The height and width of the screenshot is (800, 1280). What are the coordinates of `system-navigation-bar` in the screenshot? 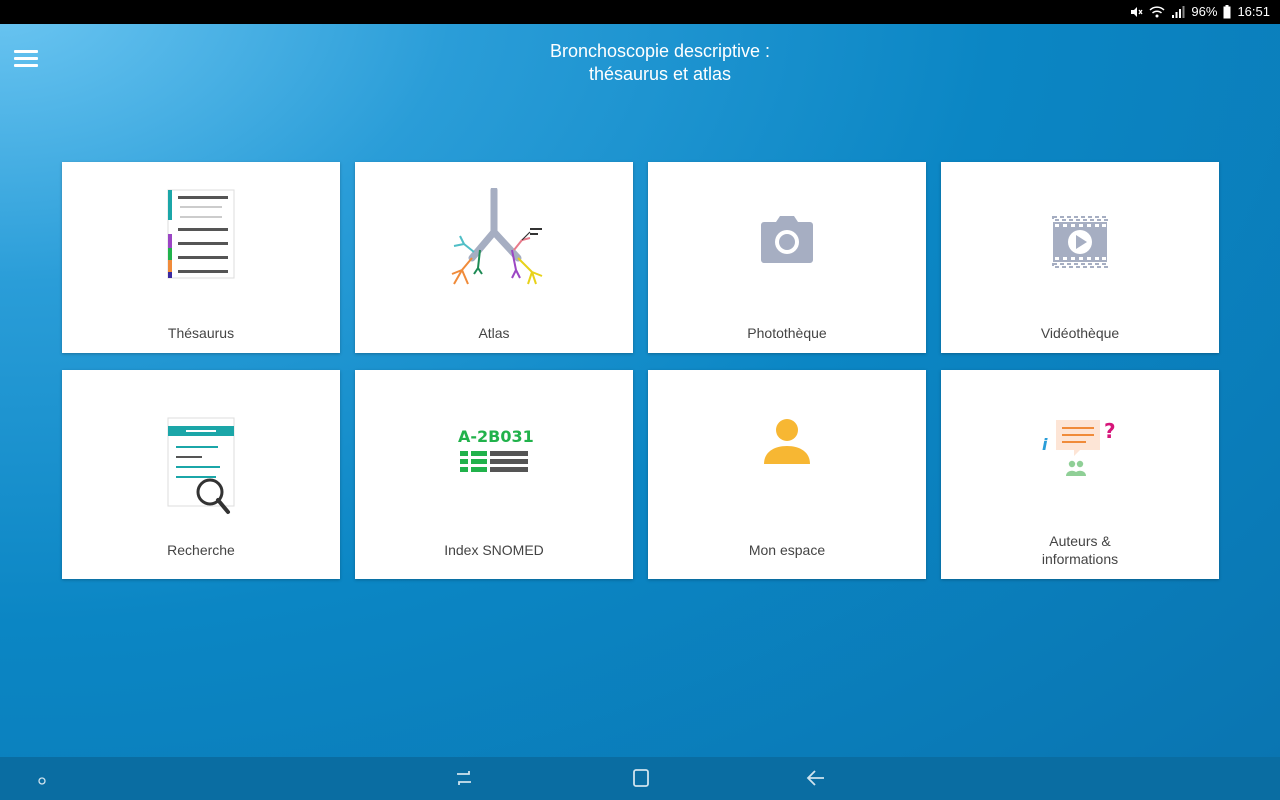 It's located at (640, 778).